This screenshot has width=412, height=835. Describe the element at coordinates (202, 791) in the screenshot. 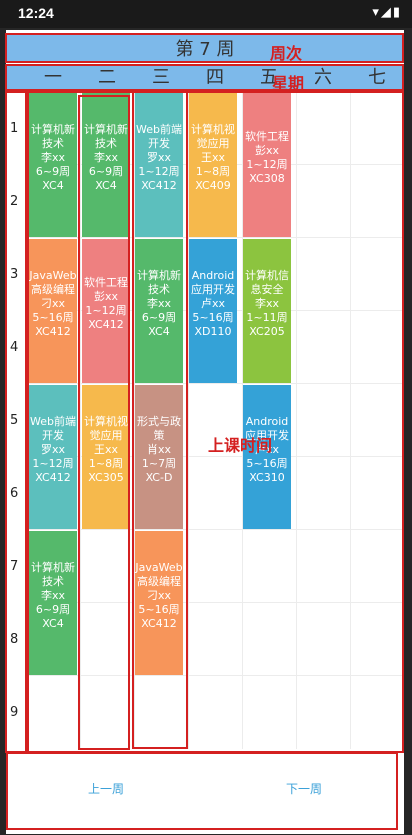

I see `week-navigation: 上一周 下一周` at that location.